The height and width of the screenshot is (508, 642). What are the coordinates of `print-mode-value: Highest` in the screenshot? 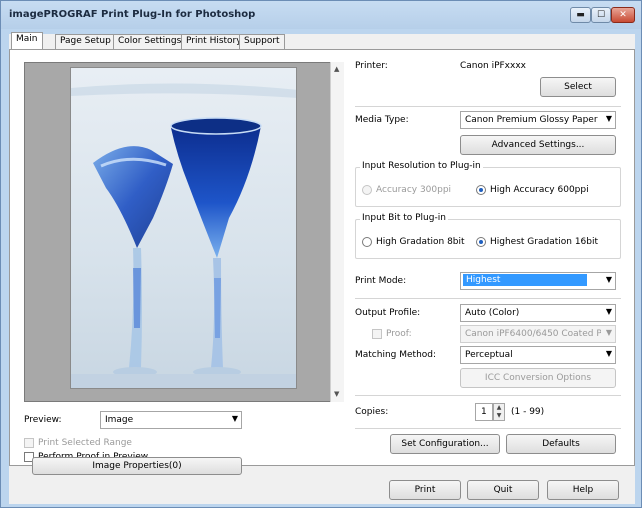 It's located at (525, 280).